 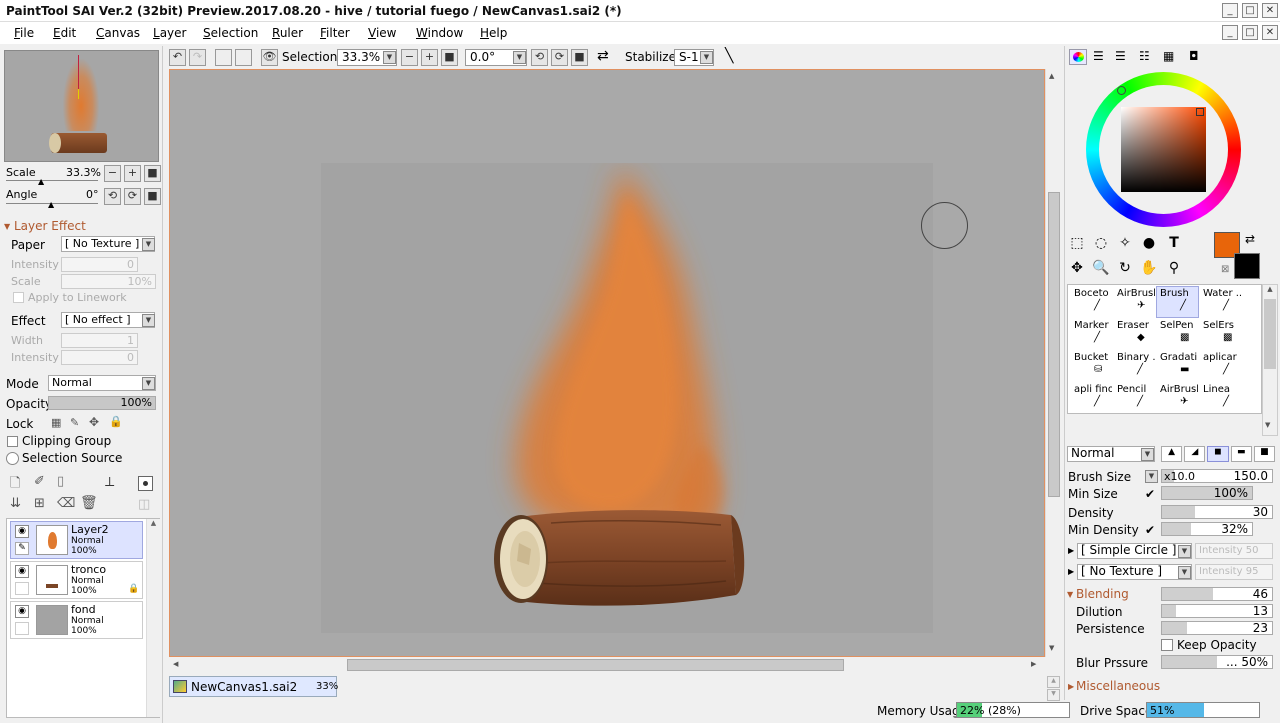 I want to click on zoom-reset-icon: ■, so click(x=449, y=57).